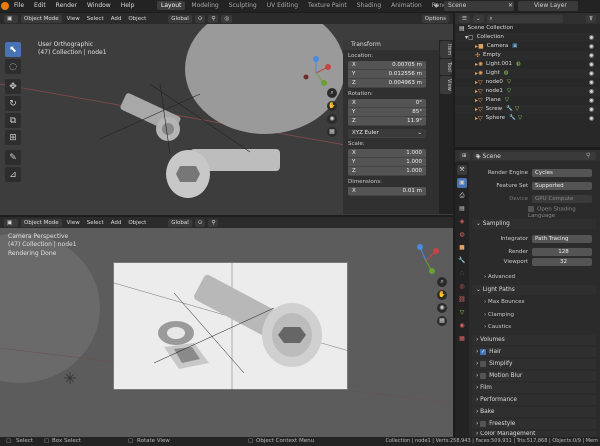 This screenshot has height=446, width=600. What do you see at coordinates (128, 5) in the screenshot?
I see `menu-help: Help` at bounding box center [128, 5].